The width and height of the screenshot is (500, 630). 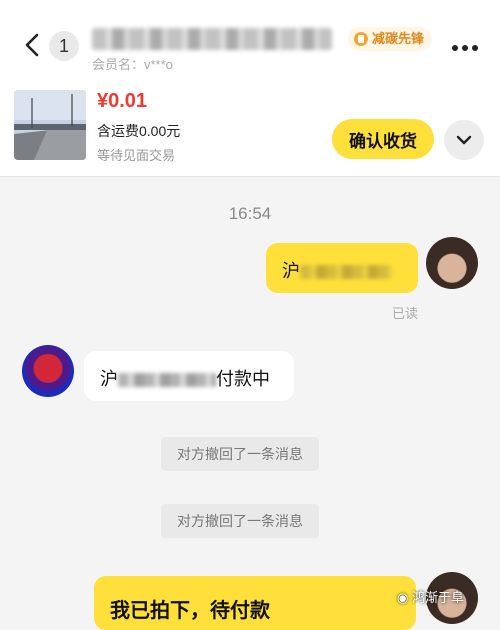 I want to click on order-price: ¥0.01, so click(x=122, y=101).